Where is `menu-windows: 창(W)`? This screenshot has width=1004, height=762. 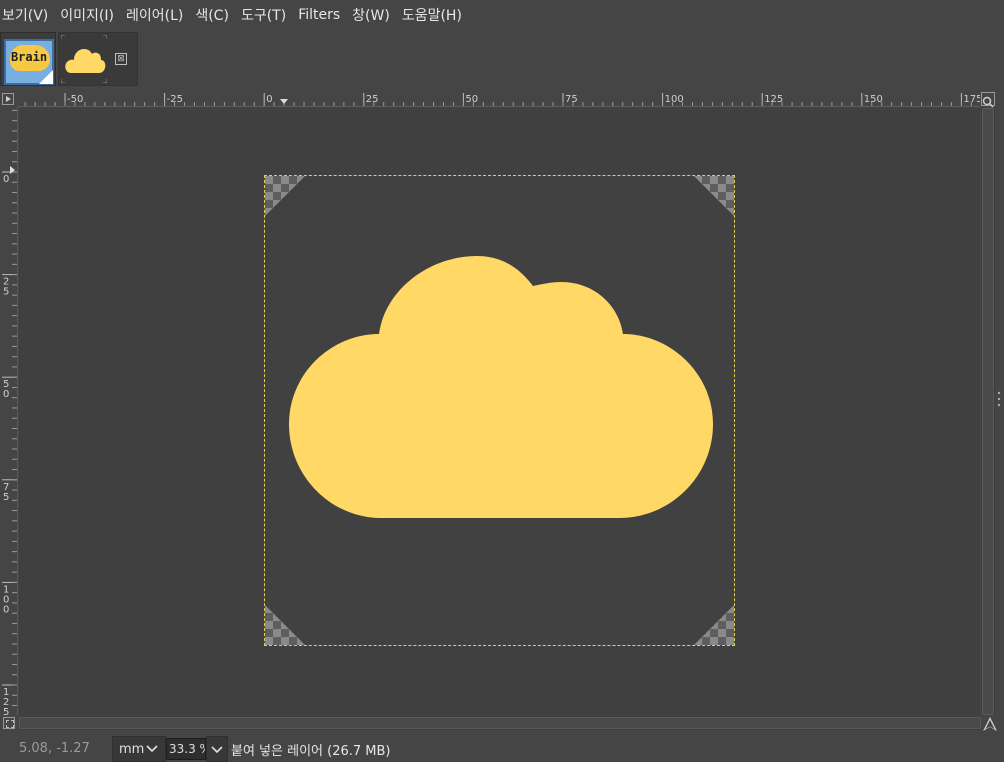
menu-windows: 창(W) is located at coordinates (371, 15).